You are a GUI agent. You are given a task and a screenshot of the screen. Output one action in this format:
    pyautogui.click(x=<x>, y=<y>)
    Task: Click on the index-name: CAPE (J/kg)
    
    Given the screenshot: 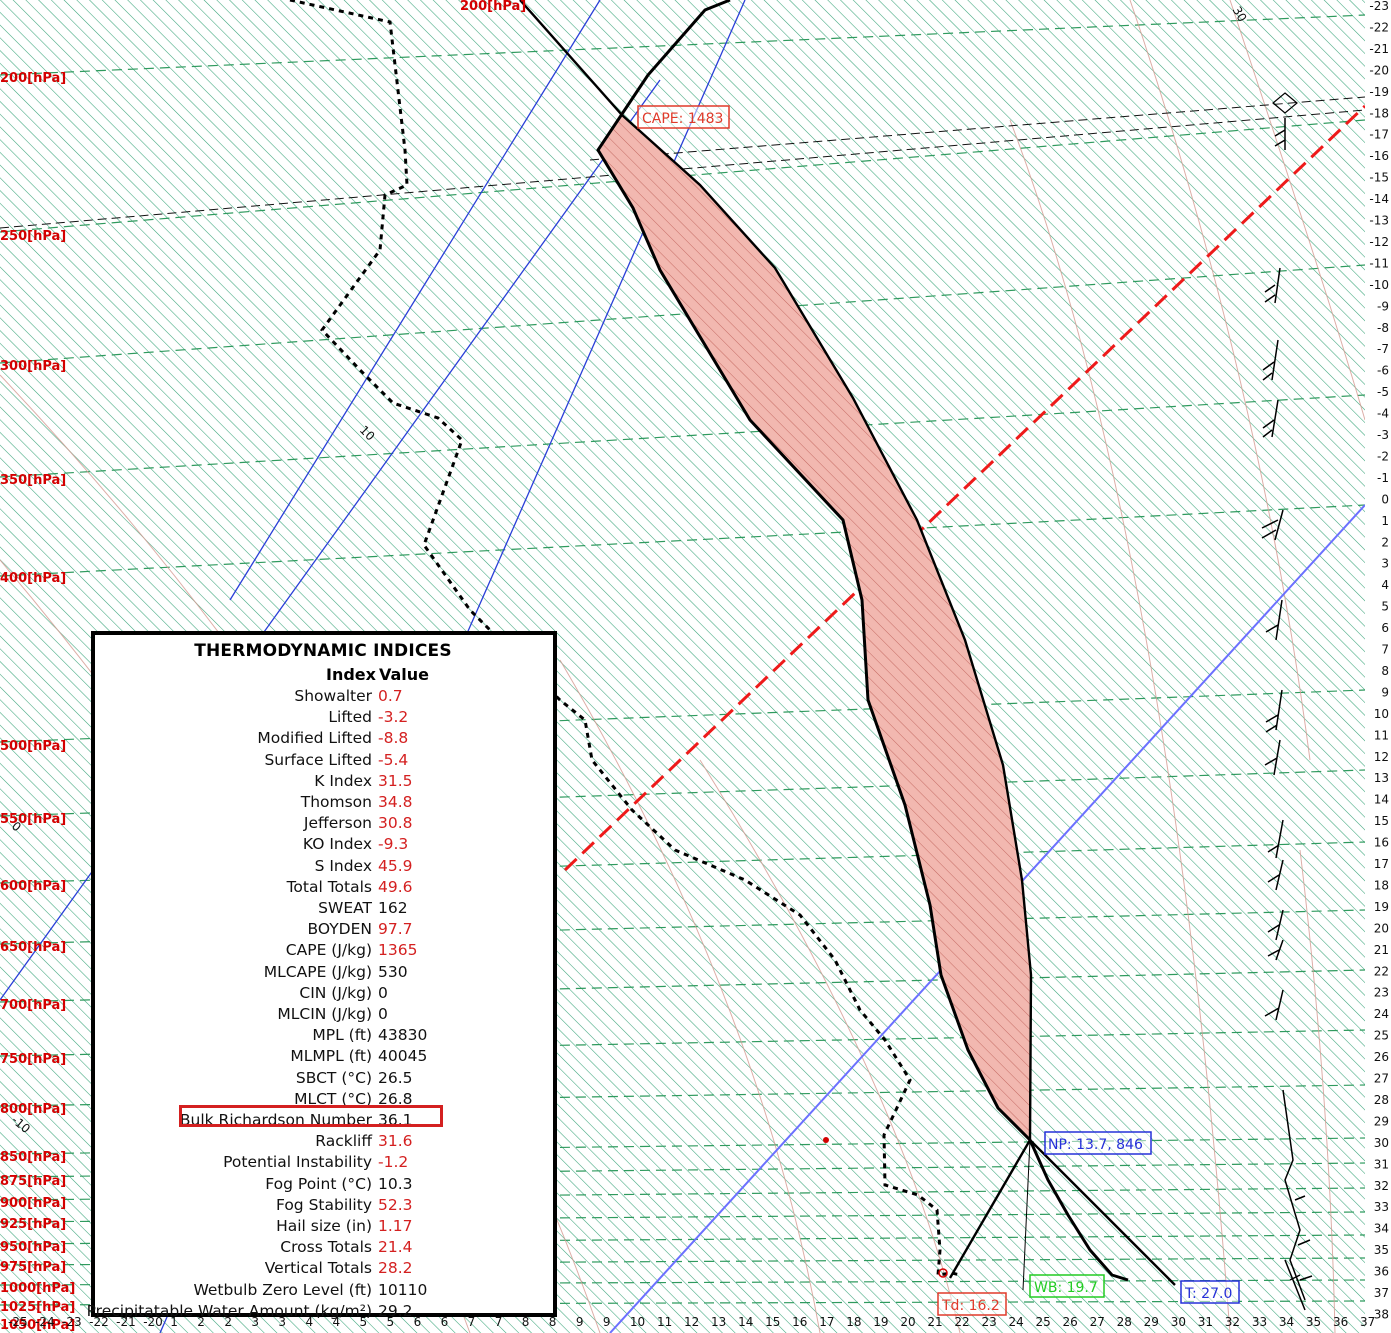 What is the action you would take?
    pyautogui.click(x=328, y=950)
    